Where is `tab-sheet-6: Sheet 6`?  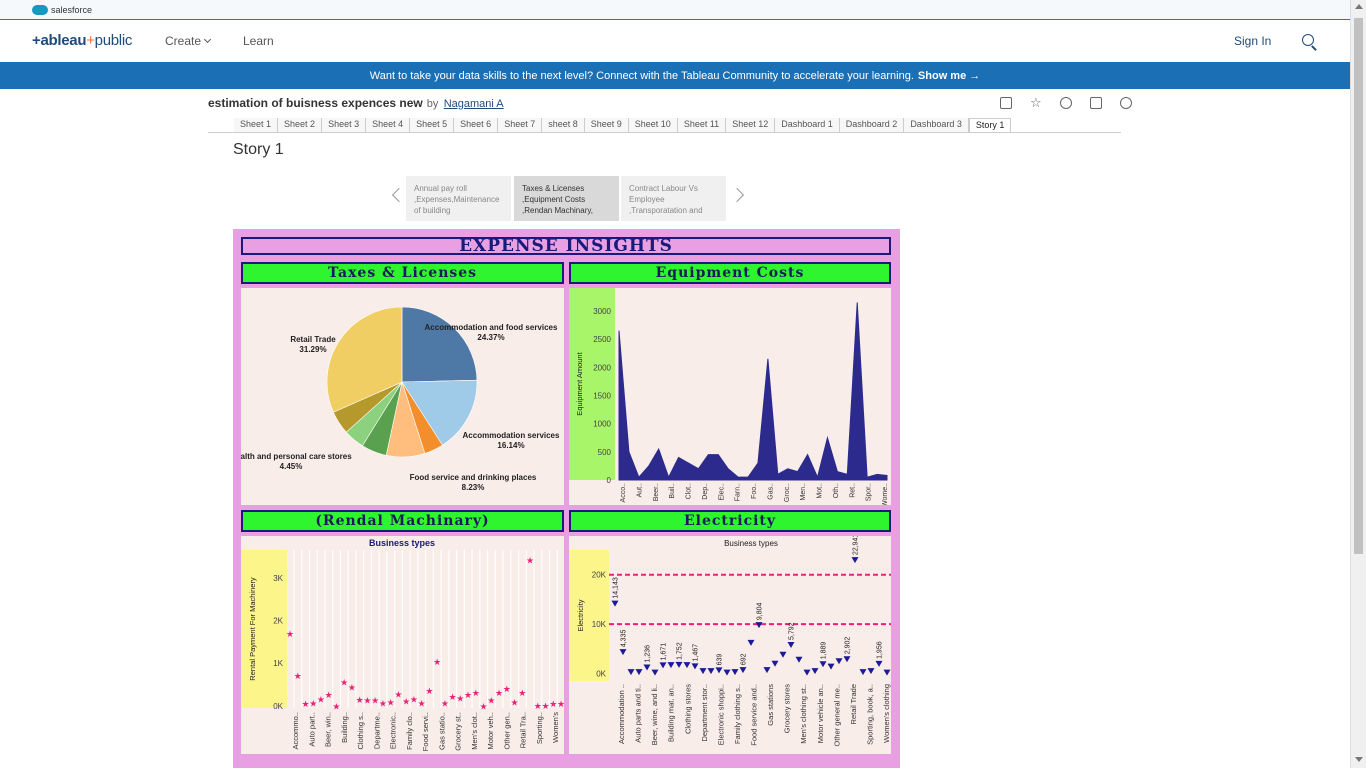 tab-sheet-6: Sheet 6 is located at coordinates (476, 125).